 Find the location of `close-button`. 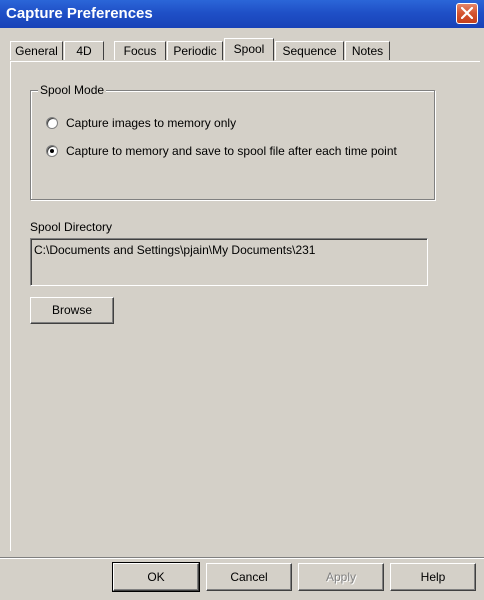

close-button is located at coordinates (467, 13).